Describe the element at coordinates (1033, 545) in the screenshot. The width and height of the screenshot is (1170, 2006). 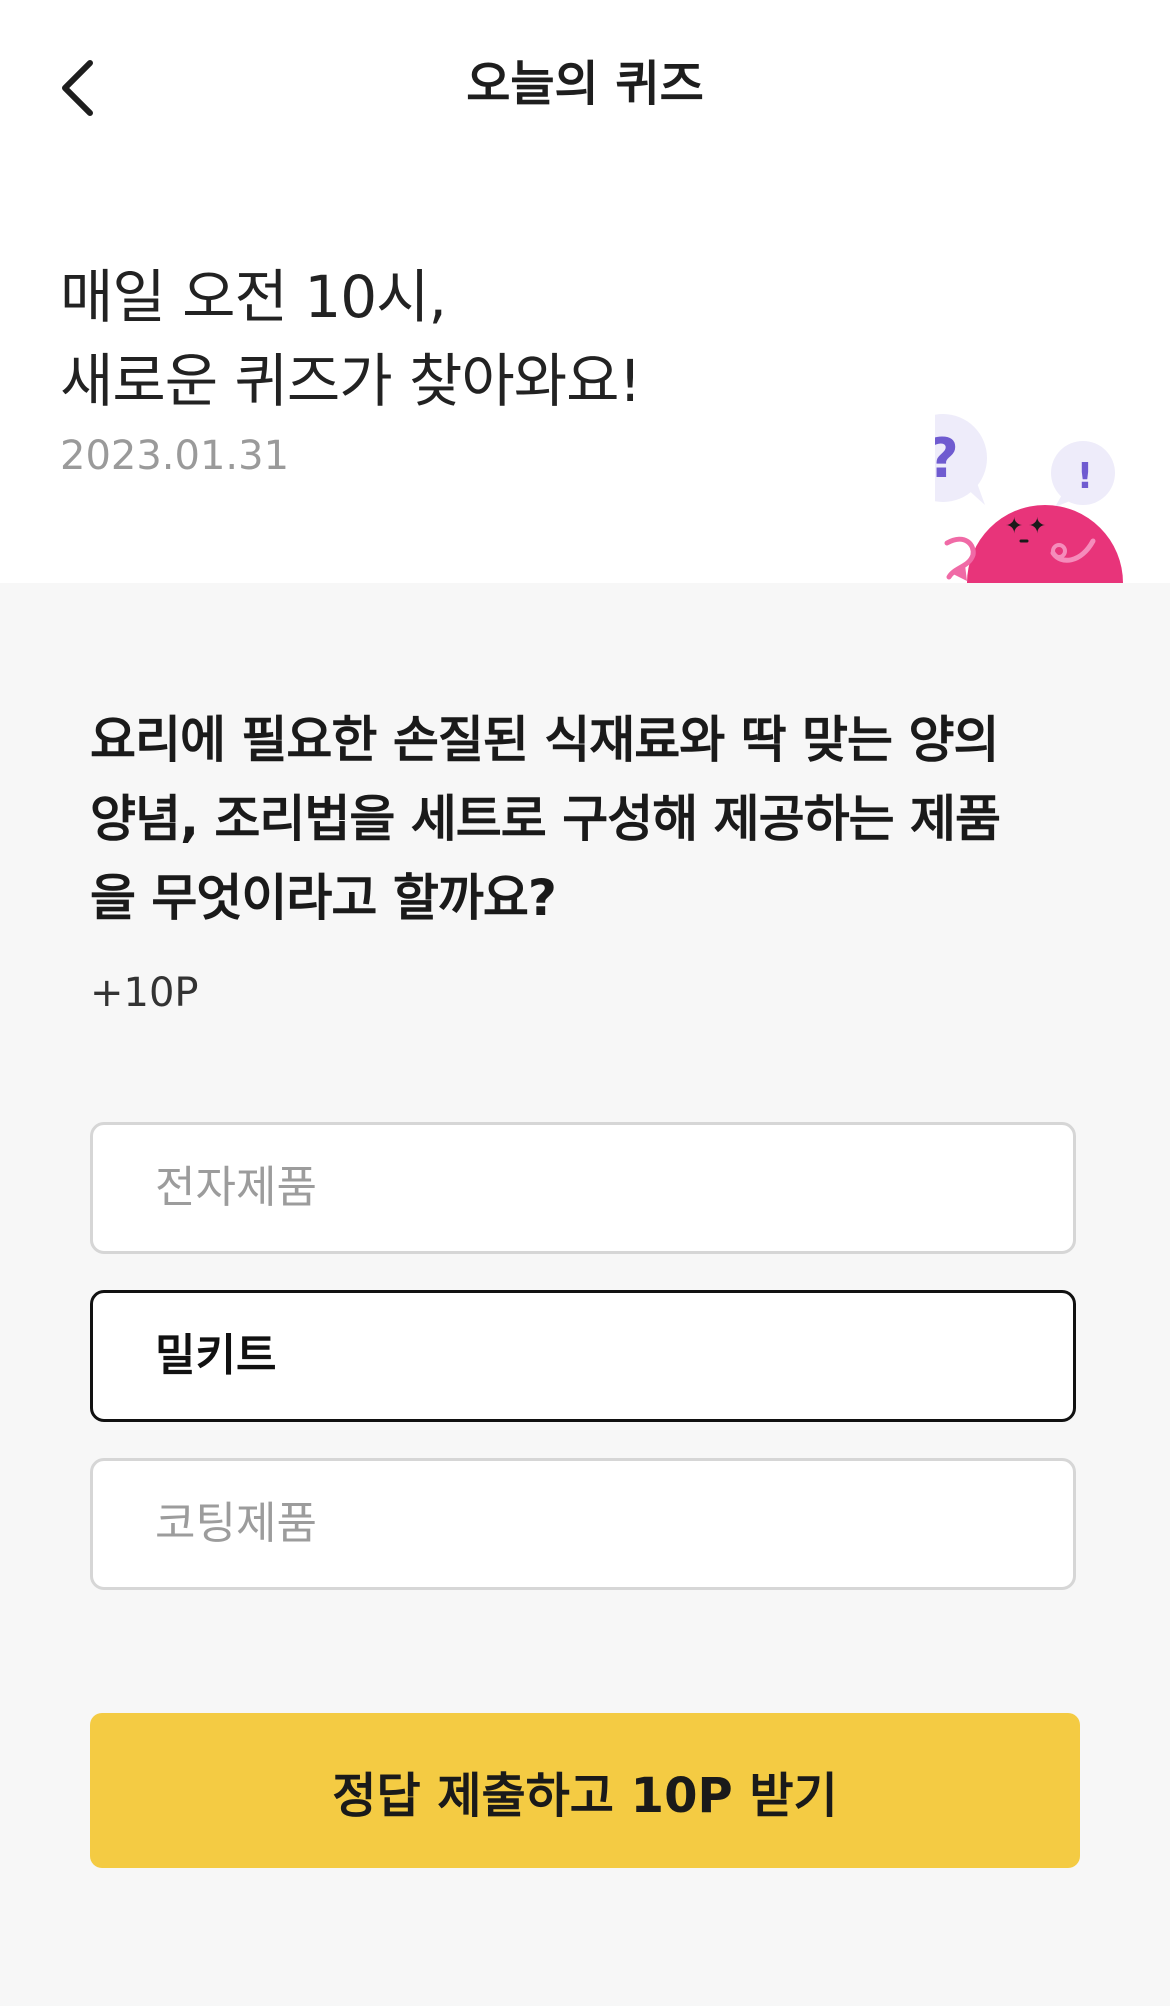
I see `character-icon: ✦ ✦` at that location.